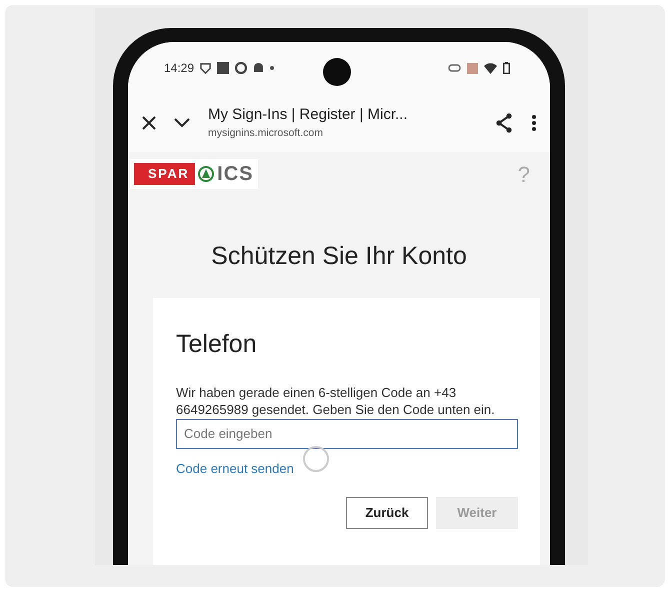  I want to click on code-input-field: Code eingeben, so click(347, 433).